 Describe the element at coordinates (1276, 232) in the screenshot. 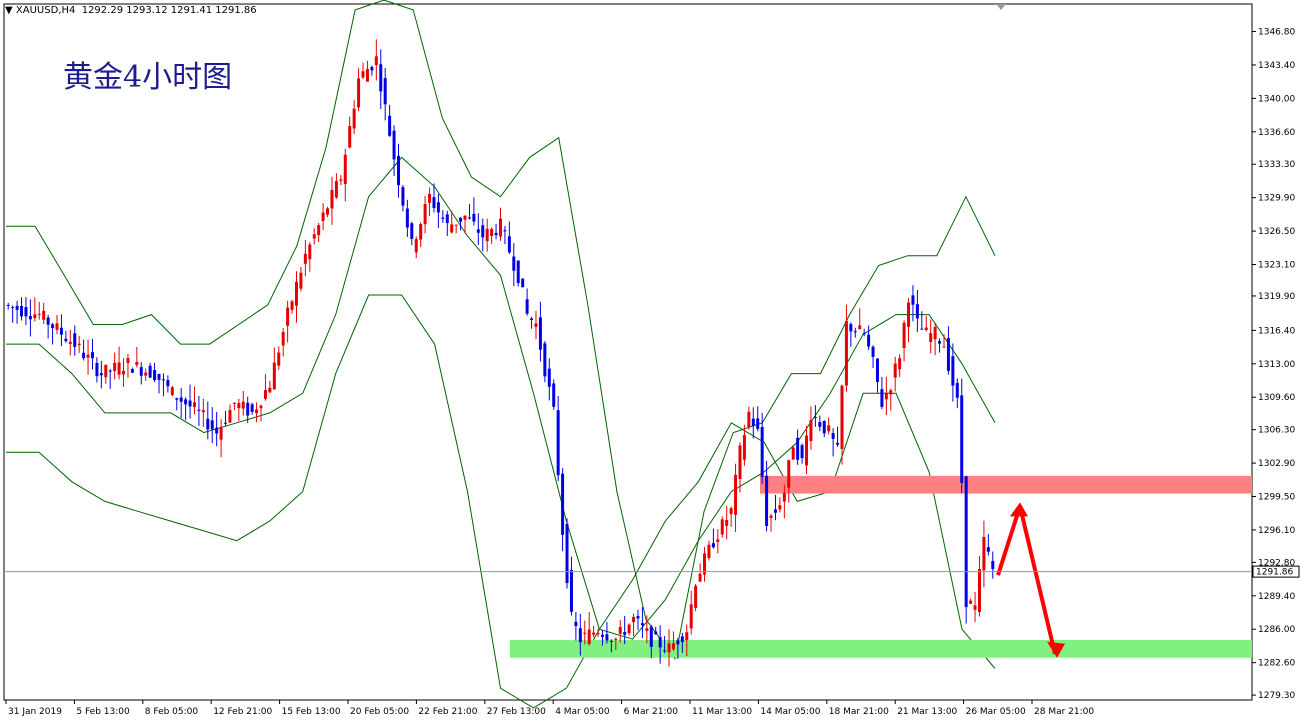

I see `y-tick-label: 1326.50` at that location.